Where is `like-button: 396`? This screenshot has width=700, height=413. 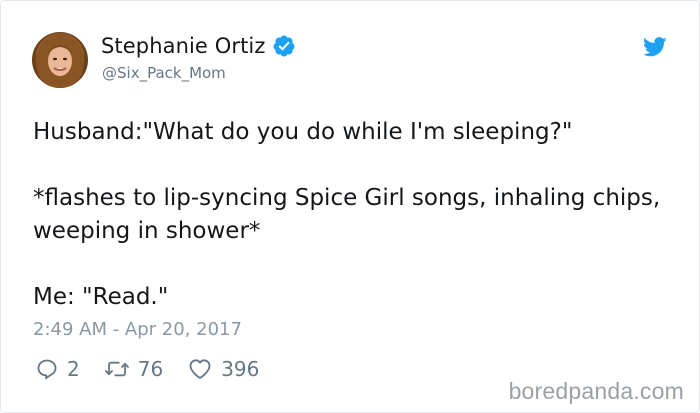
like-button: 396 is located at coordinates (223, 369).